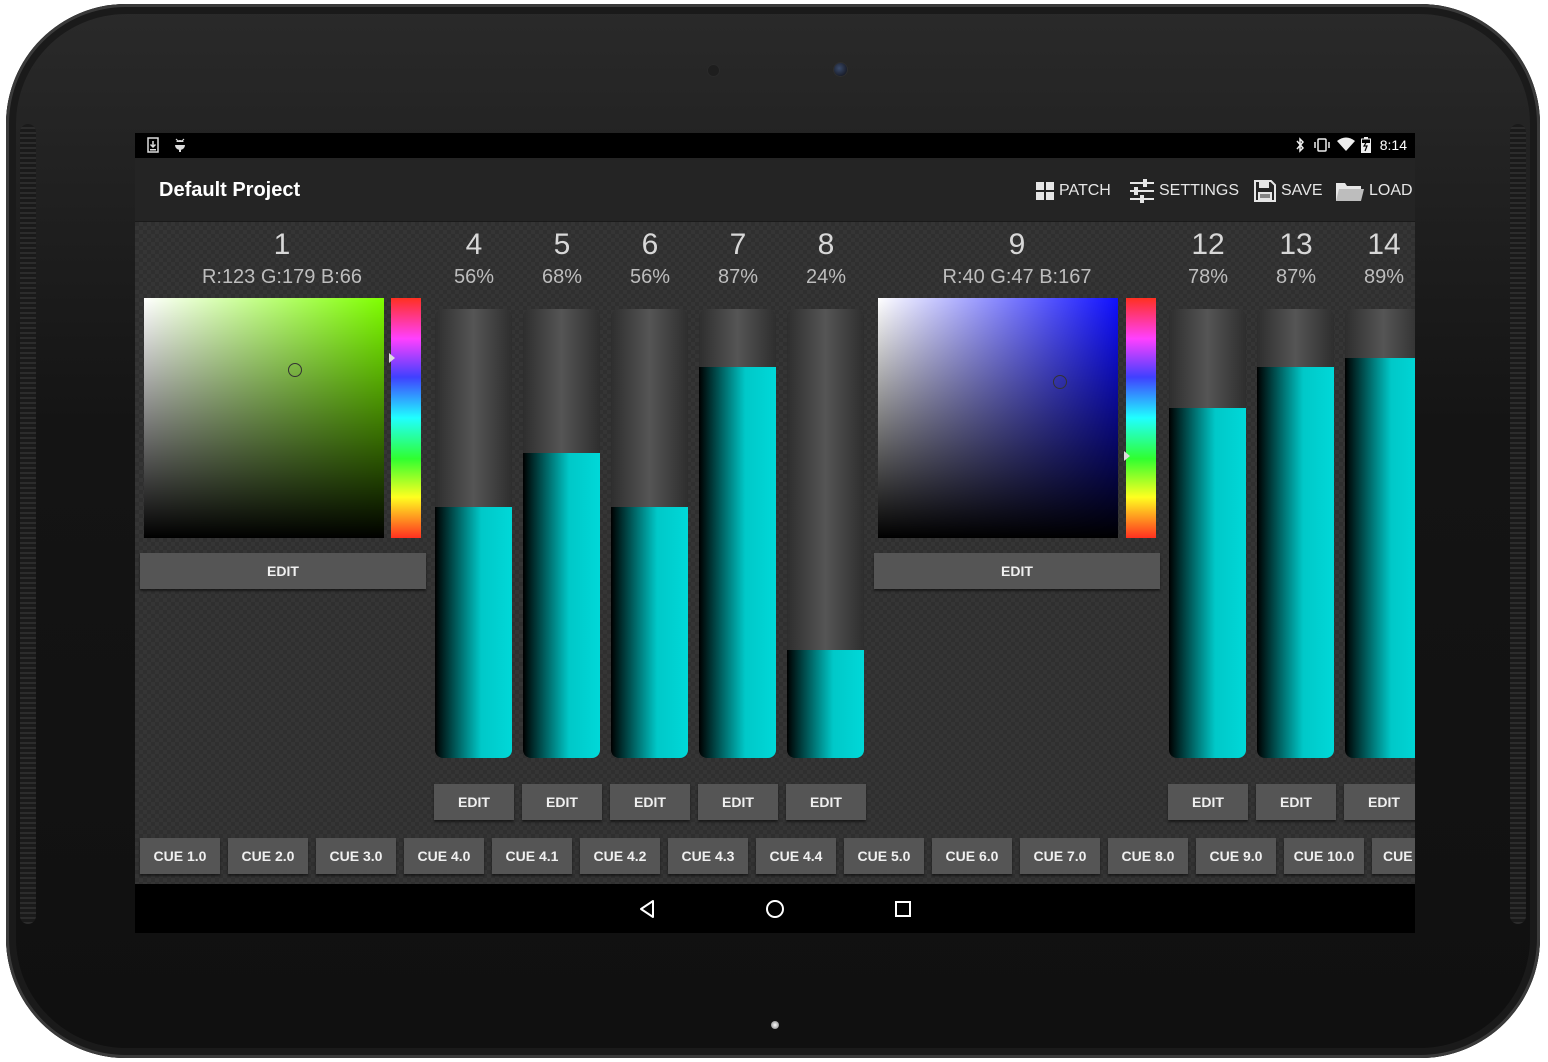 The height and width of the screenshot is (1062, 1548). Describe the element at coordinates (1085, 190) in the screenshot. I see `patch-label: PATCH` at that location.